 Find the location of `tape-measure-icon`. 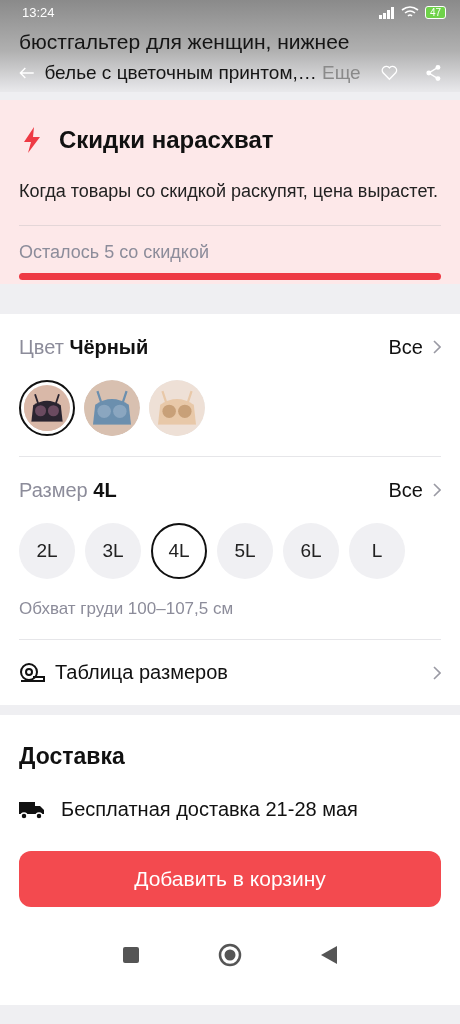

tape-measure-icon is located at coordinates (32, 672).